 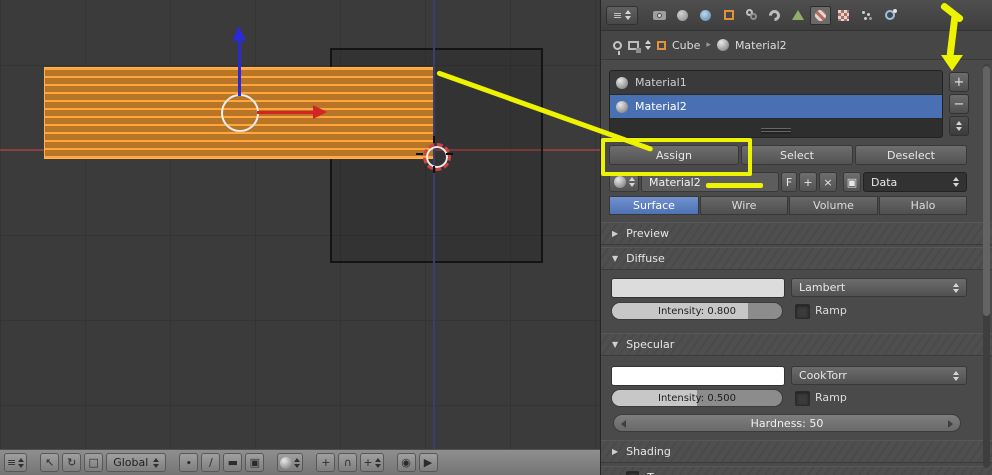 I want to click on select-mode-vertex-button: ∙, so click(x=189, y=462).